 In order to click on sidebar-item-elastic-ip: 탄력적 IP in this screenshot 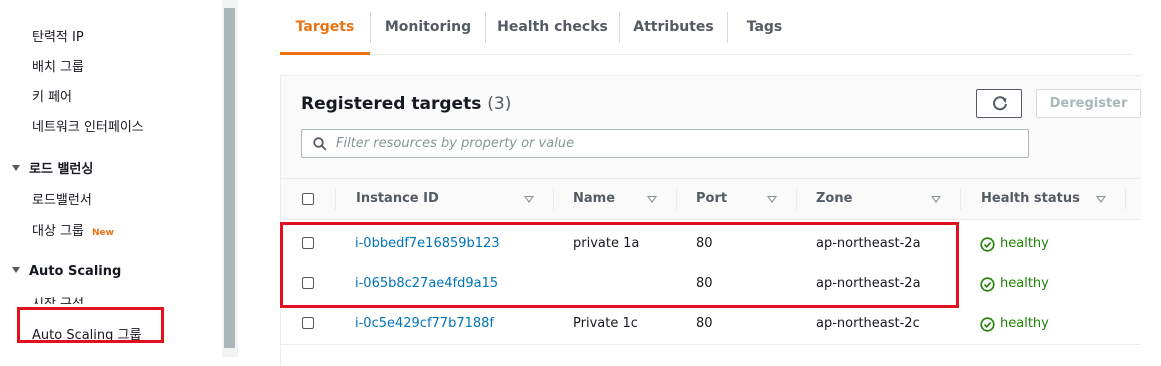, I will do `click(58, 35)`.